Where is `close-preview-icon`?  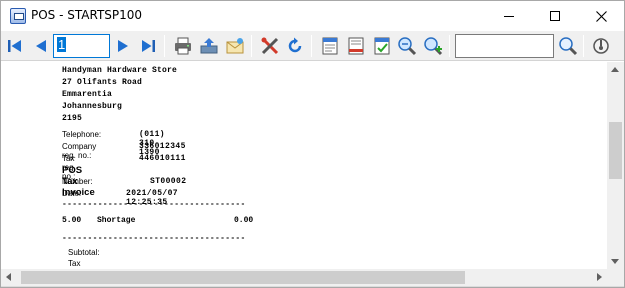
close-preview-icon is located at coordinates (601, 46).